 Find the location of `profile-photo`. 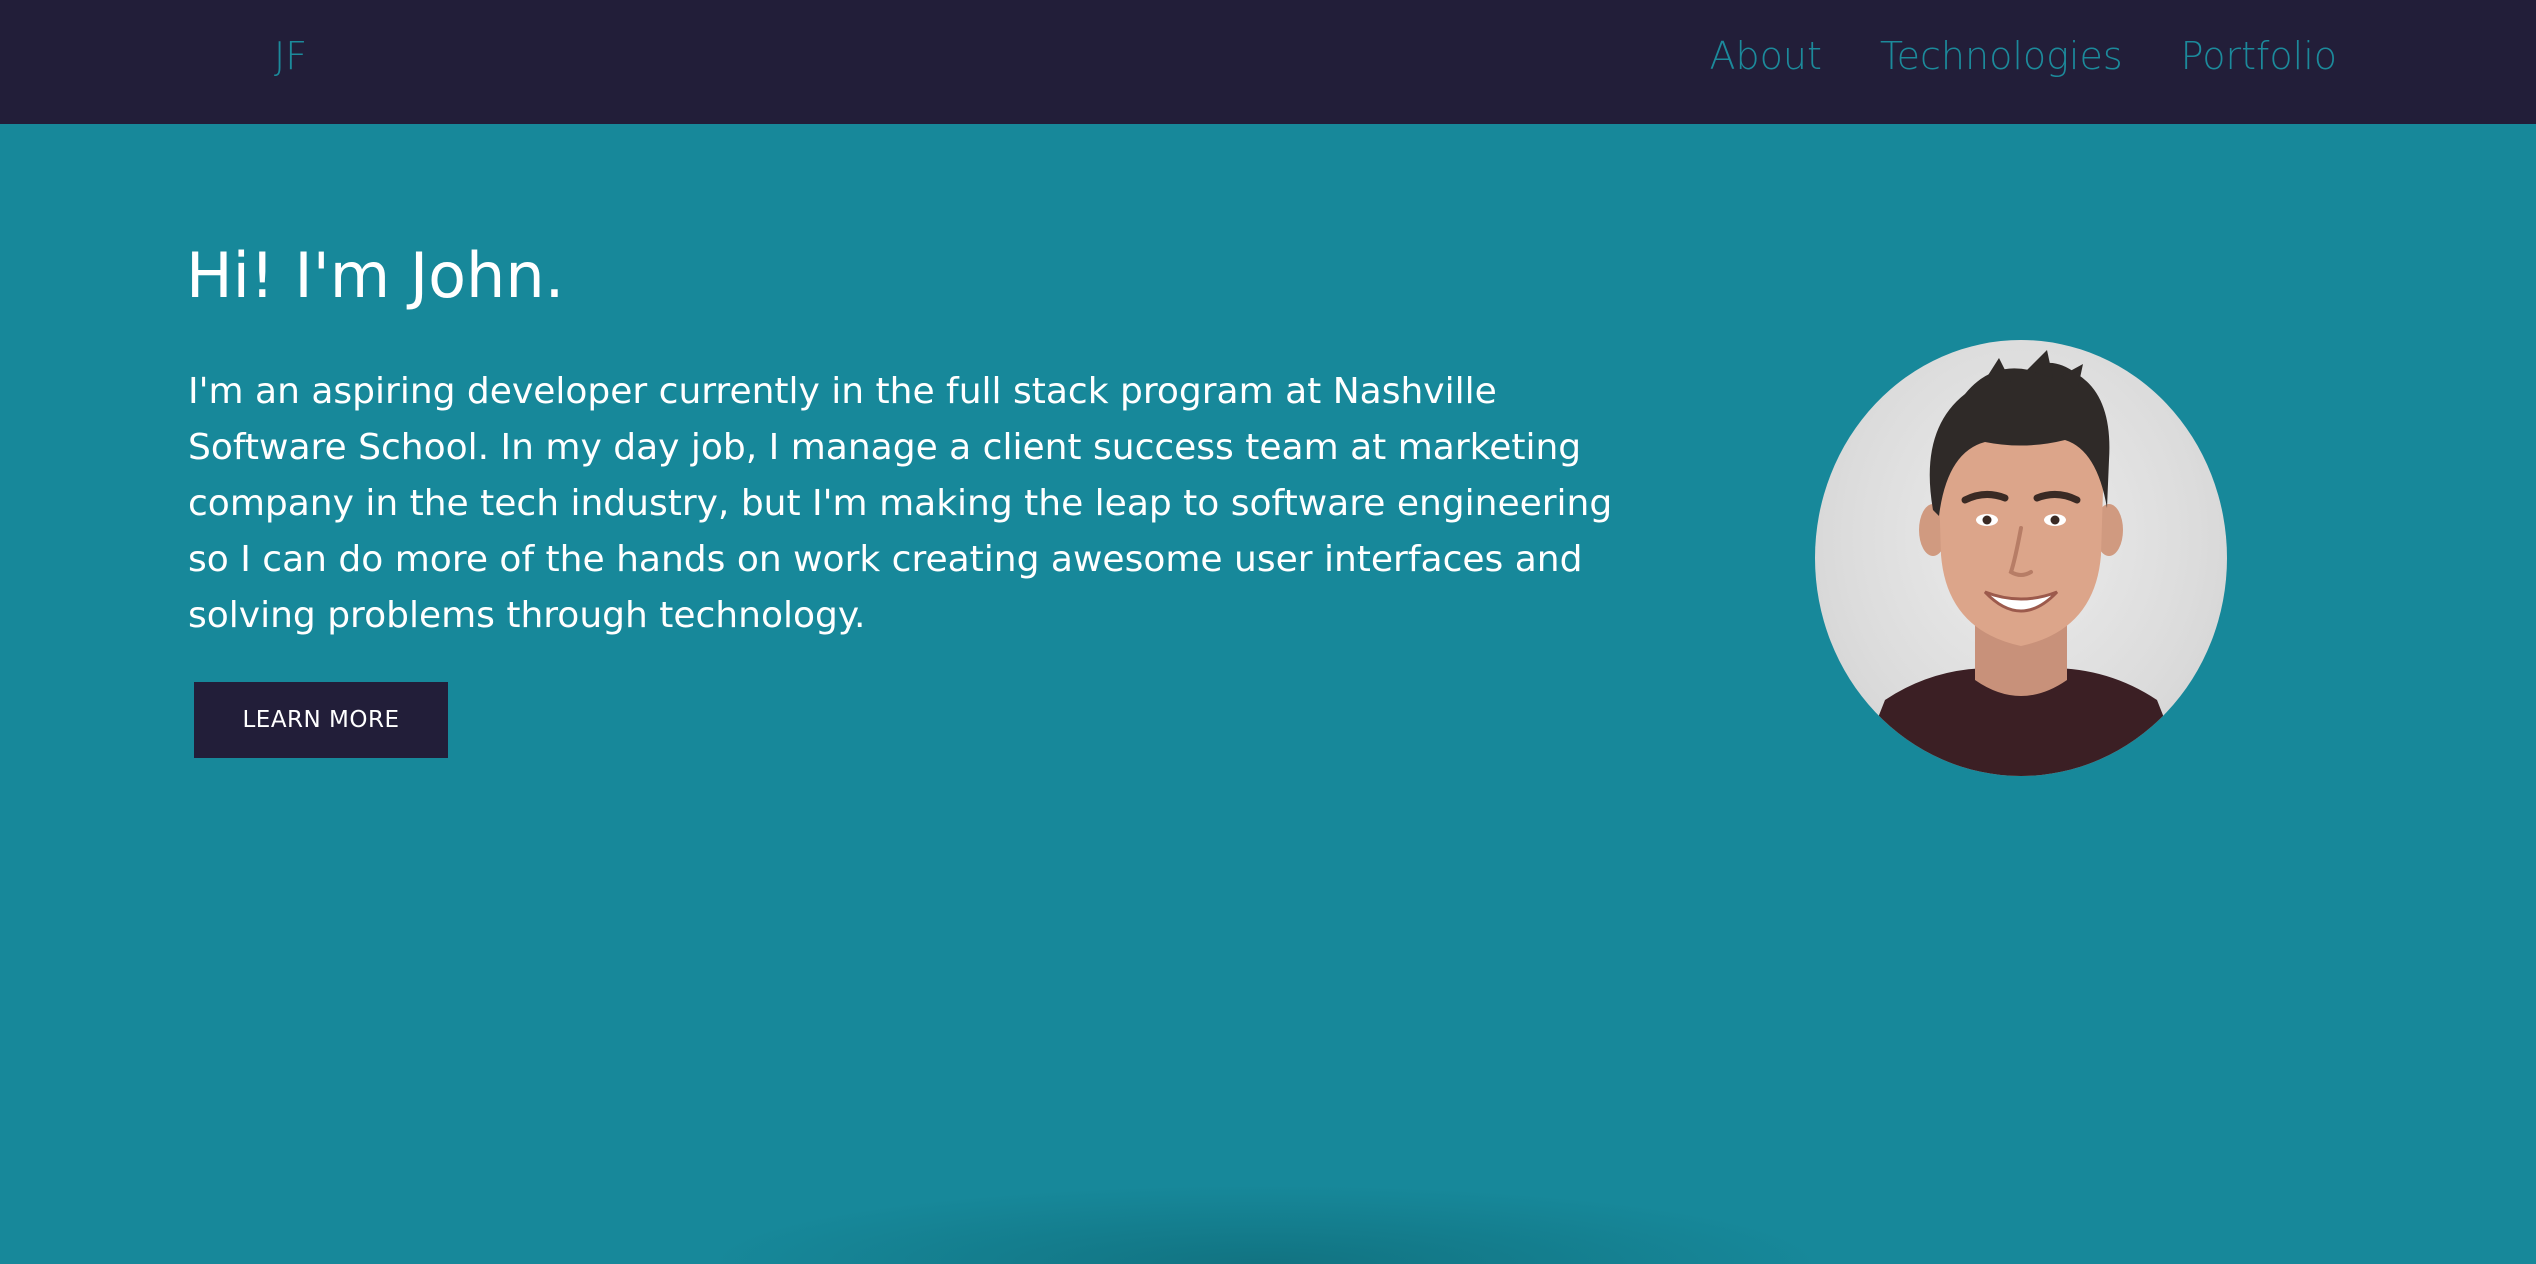

profile-photo is located at coordinates (2021, 558).